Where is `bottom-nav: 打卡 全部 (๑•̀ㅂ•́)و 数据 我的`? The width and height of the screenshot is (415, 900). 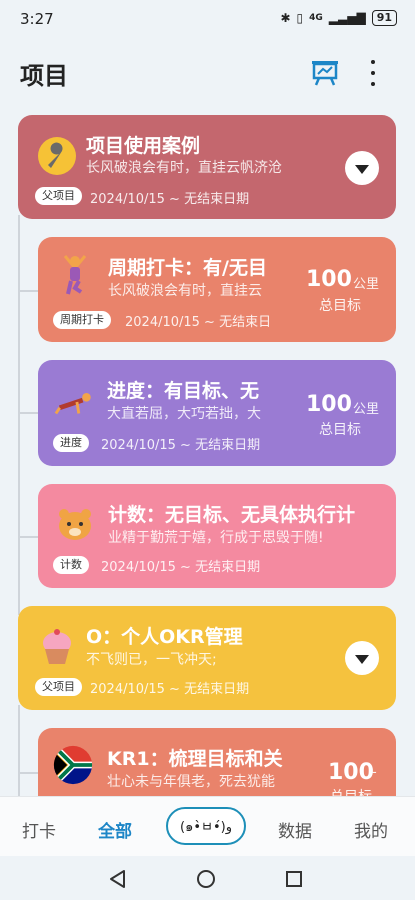 bottom-nav: 打卡 全部 (๑•̀ㅂ•́)و 数据 我的 is located at coordinates (207, 826).